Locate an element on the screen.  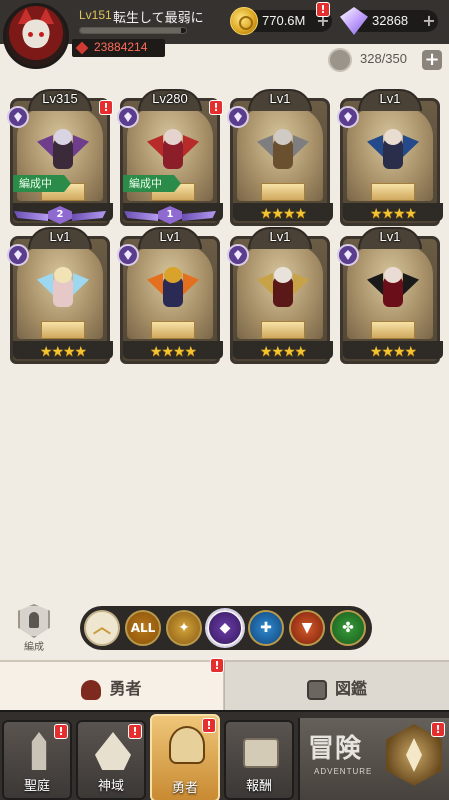
divine-crest-icon is located at coordinates (113, 751).